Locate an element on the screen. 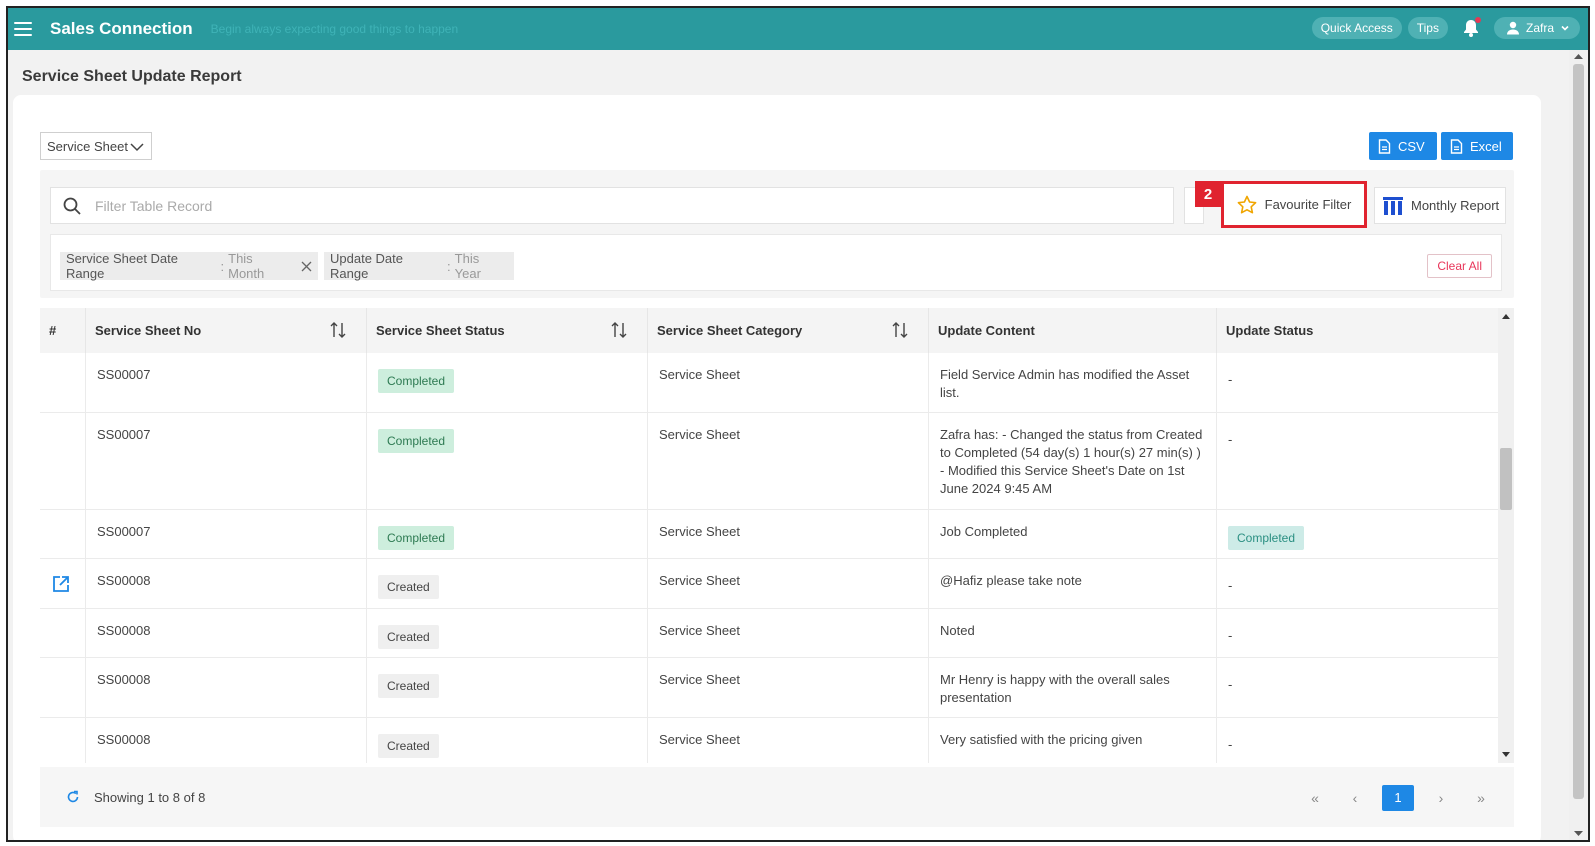 The width and height of the screenshot is (1595, 846). user-menu: Zafra is located at coordinates (1536, 28).